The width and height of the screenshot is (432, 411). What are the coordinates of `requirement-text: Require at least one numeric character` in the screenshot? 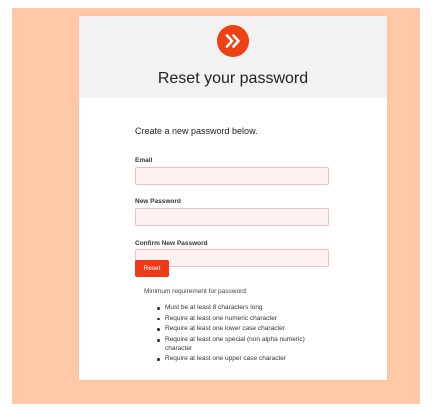 It's located at (221, 318).